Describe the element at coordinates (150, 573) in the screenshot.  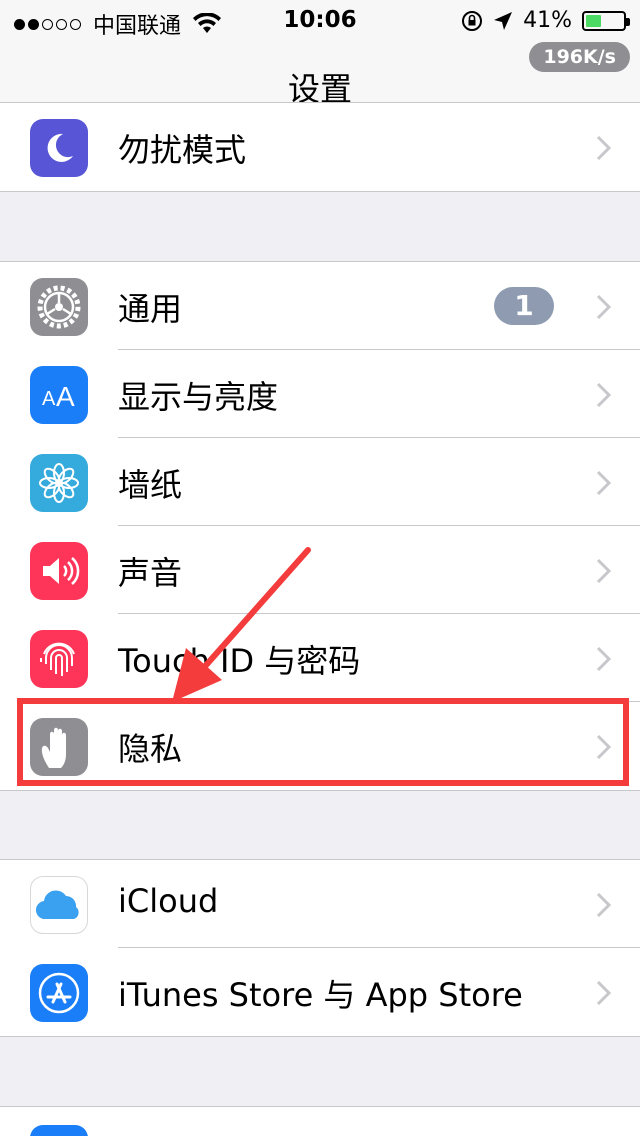
I see `row-label: 声音` at that location.